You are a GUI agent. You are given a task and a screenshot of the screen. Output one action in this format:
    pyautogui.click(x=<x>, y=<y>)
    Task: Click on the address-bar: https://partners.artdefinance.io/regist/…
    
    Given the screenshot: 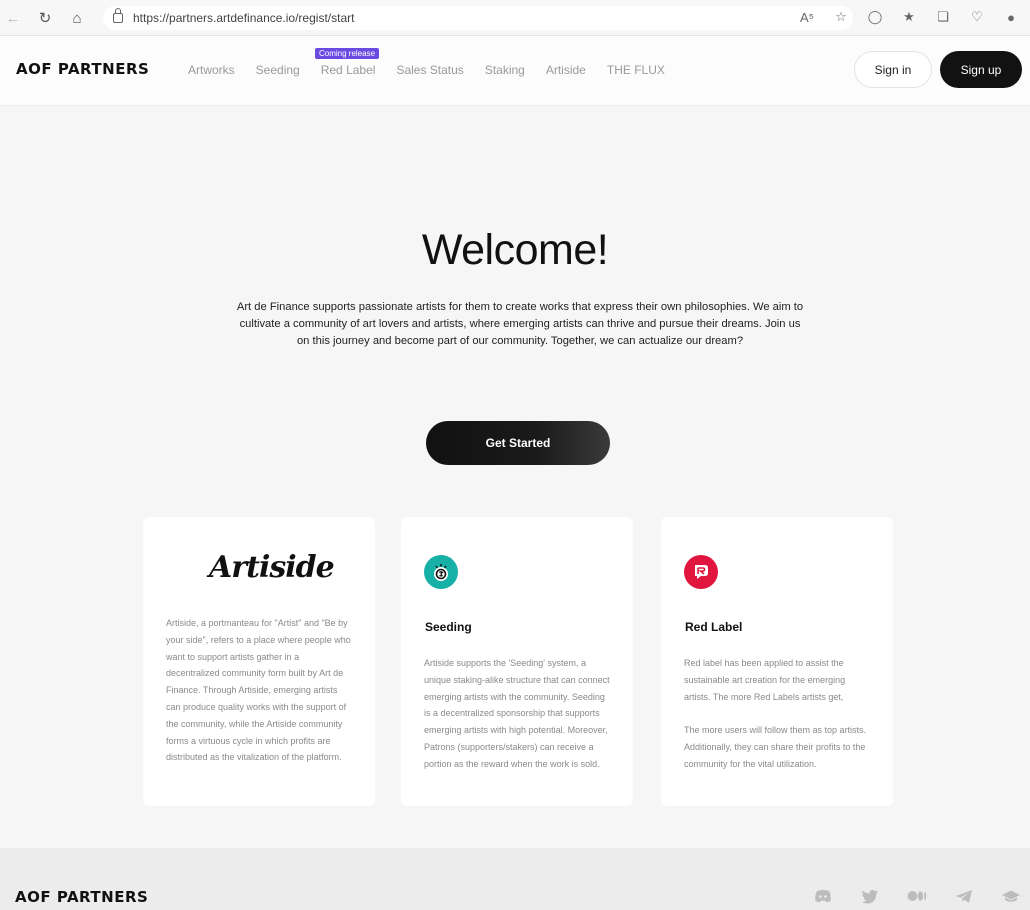 What is the action you would take?
    pyautogui.click(x=478, y=18)
    